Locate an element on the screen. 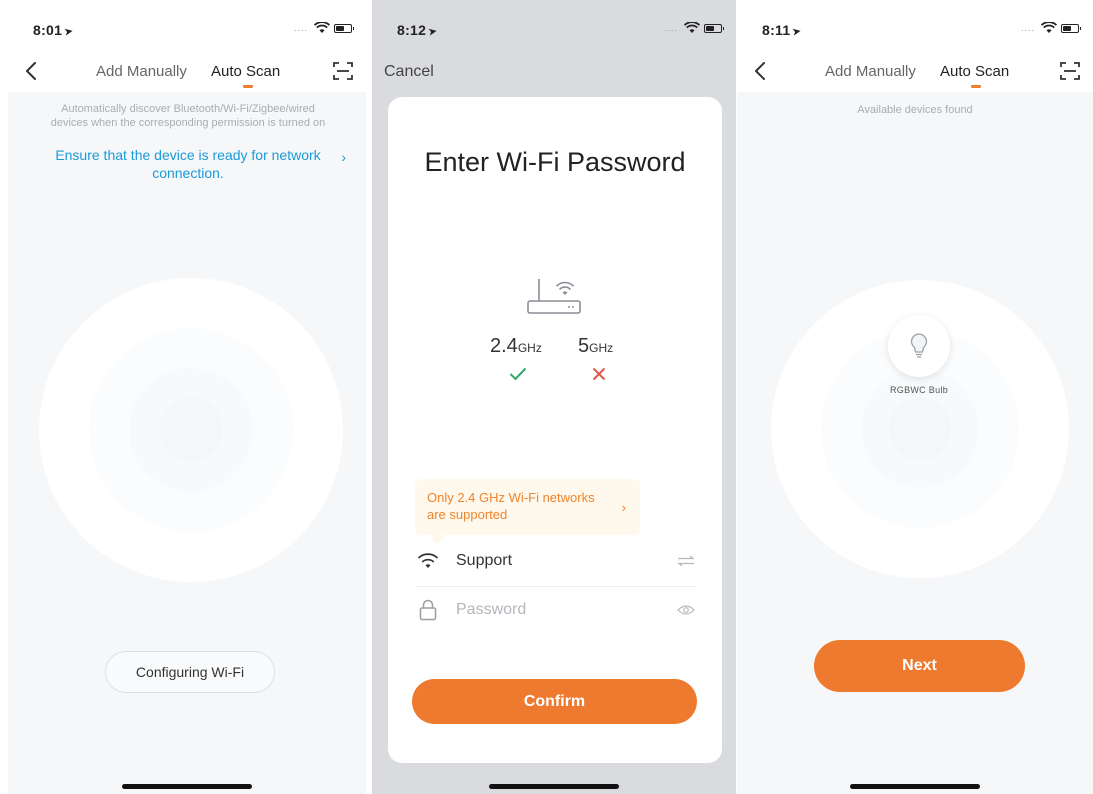 Image resolution: width=1093 pixels, height=794 pixels. device-icon-circle is located at coordinates (919, 346).